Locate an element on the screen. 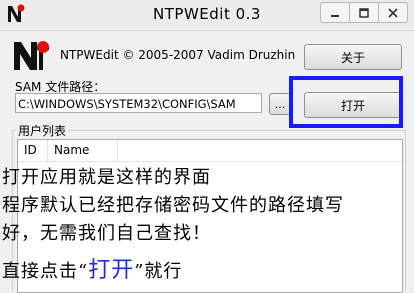 Image resolution: width=414 pixels, height=293 pixels. annotation-line-2: 程序默认已经把存储密码文件的路径填写 is located at coordinates (173, 205).